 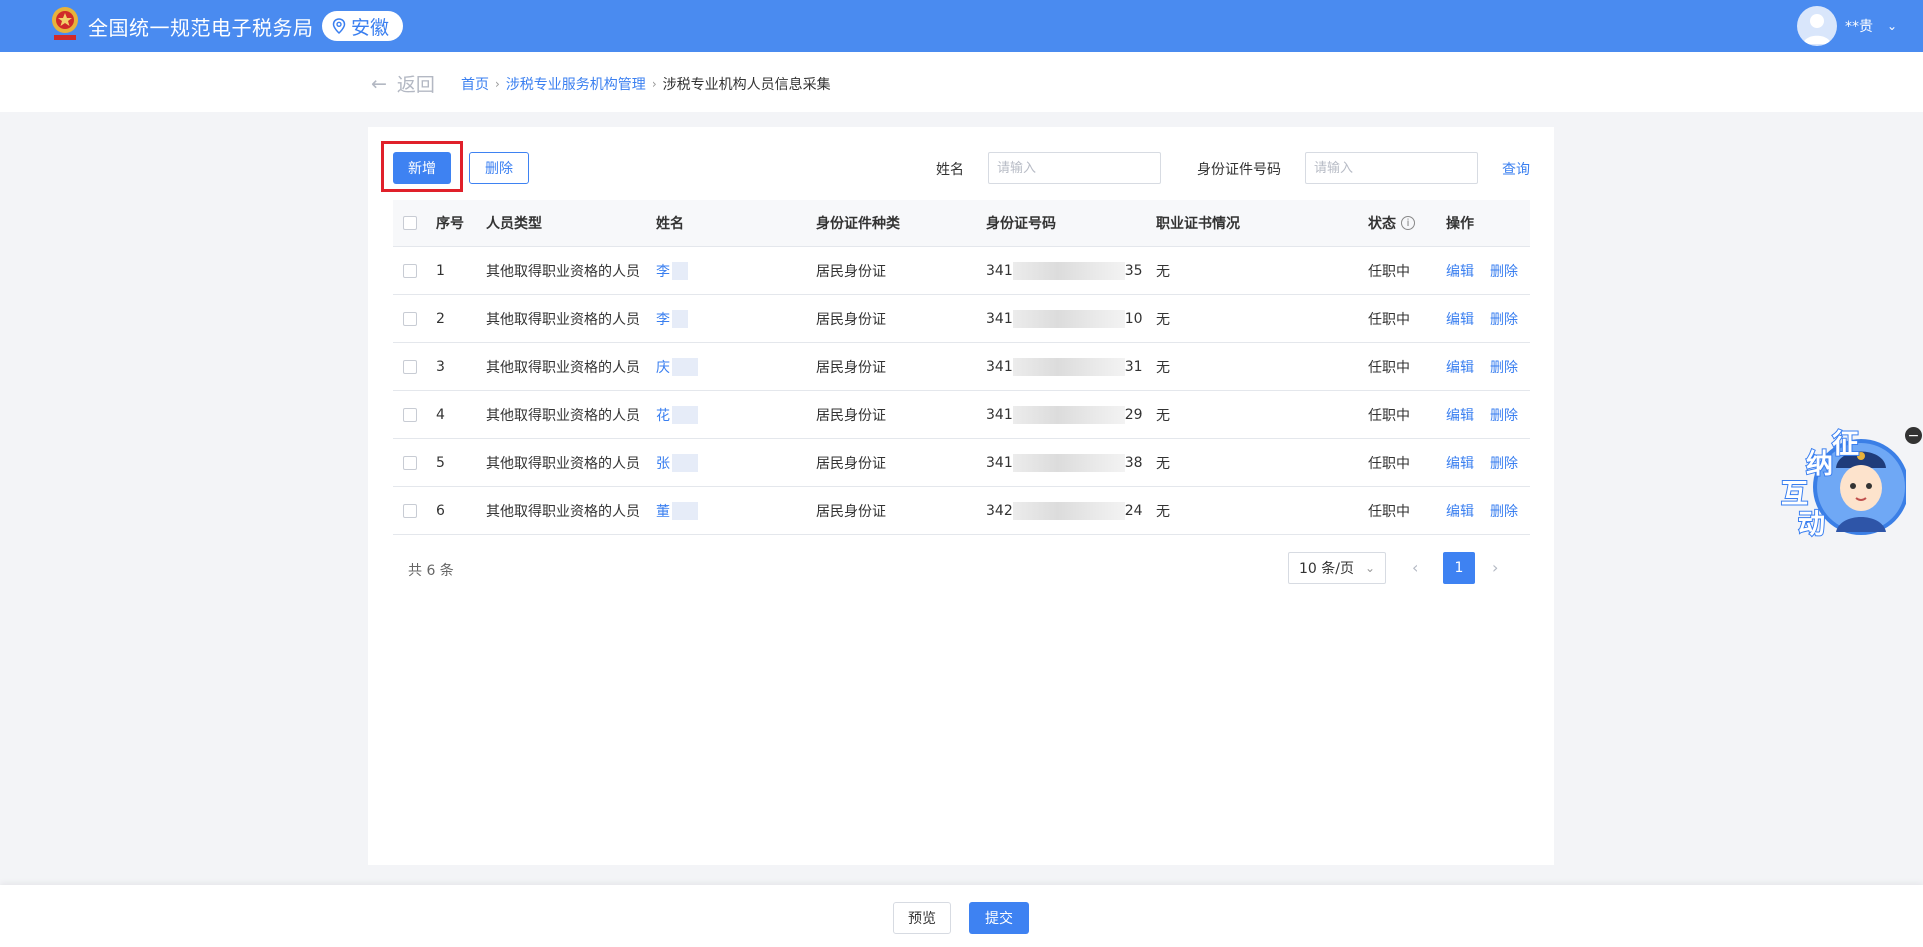 I want to click on widget-char-1: 征, so click(x=1845, y=444).